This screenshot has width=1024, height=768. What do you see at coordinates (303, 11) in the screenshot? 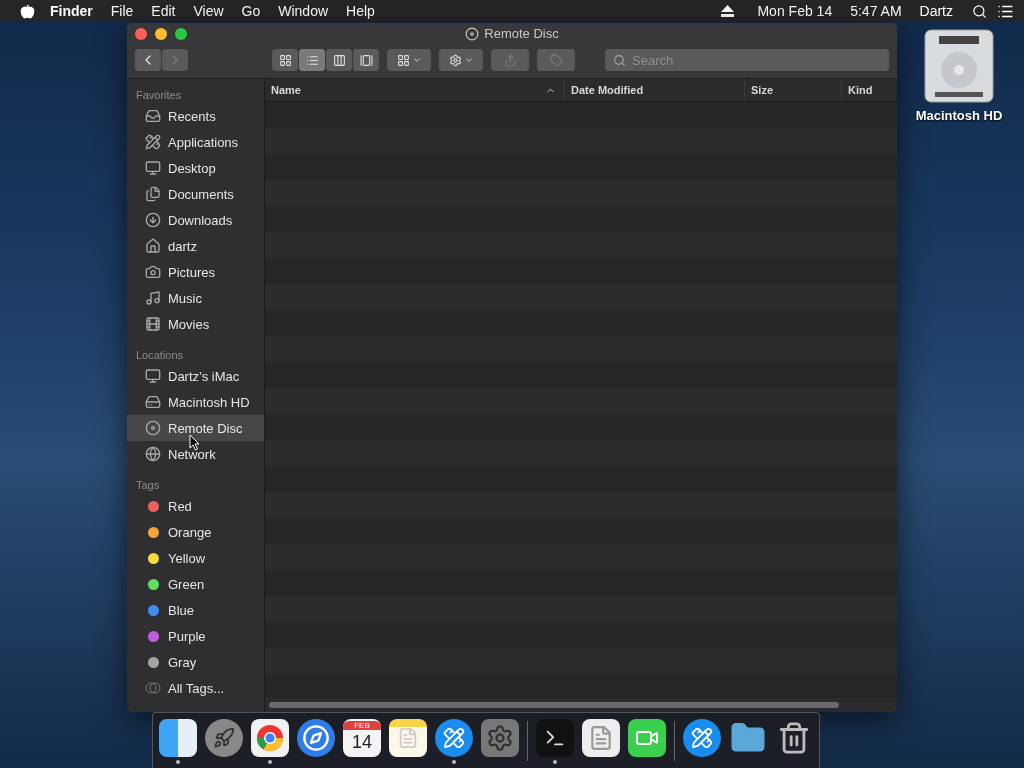
I see `menu-item: Window` at bounding box center [303, 11].